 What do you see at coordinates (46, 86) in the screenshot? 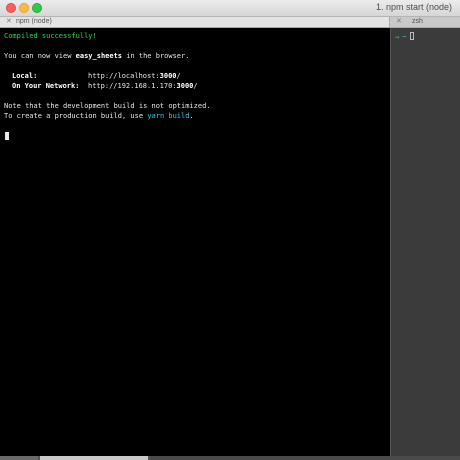
I see `network-label: On Your Network:` at bounding box center [46, 86].